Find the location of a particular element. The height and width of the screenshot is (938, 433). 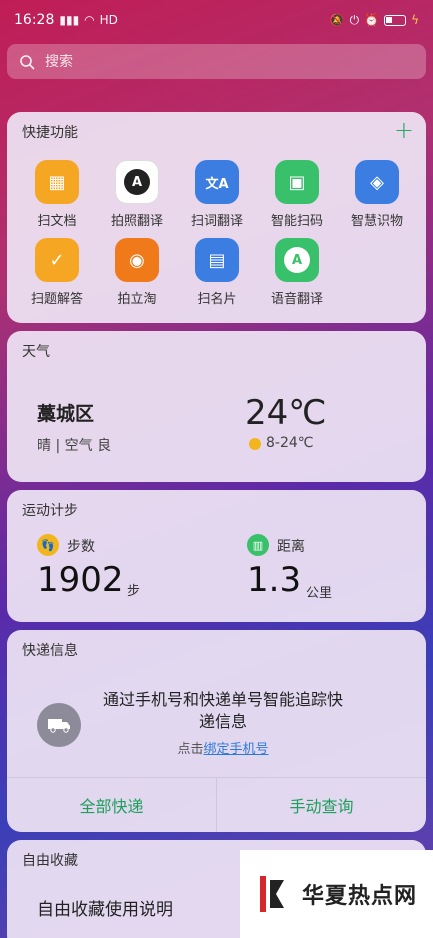

favorites-title: 自由收藏 is located at coordinates (50, 861).